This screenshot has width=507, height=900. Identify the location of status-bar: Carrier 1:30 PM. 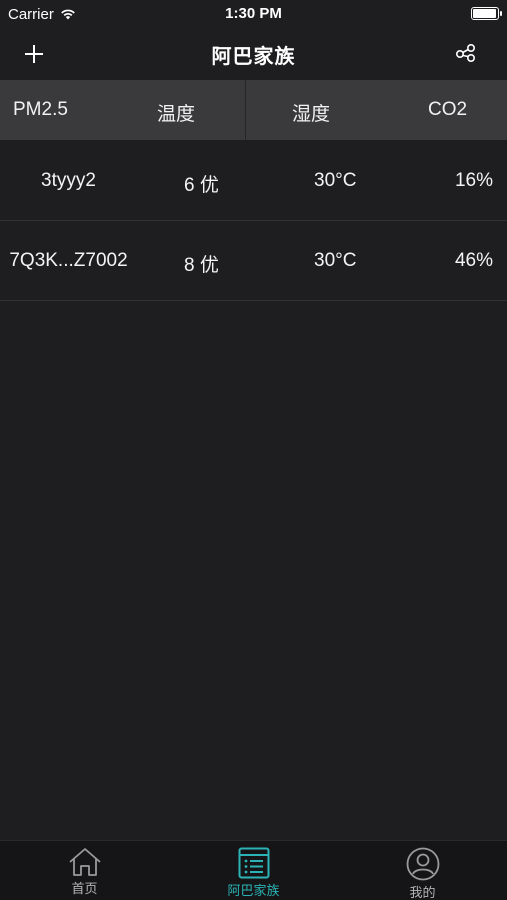
(253, 14).